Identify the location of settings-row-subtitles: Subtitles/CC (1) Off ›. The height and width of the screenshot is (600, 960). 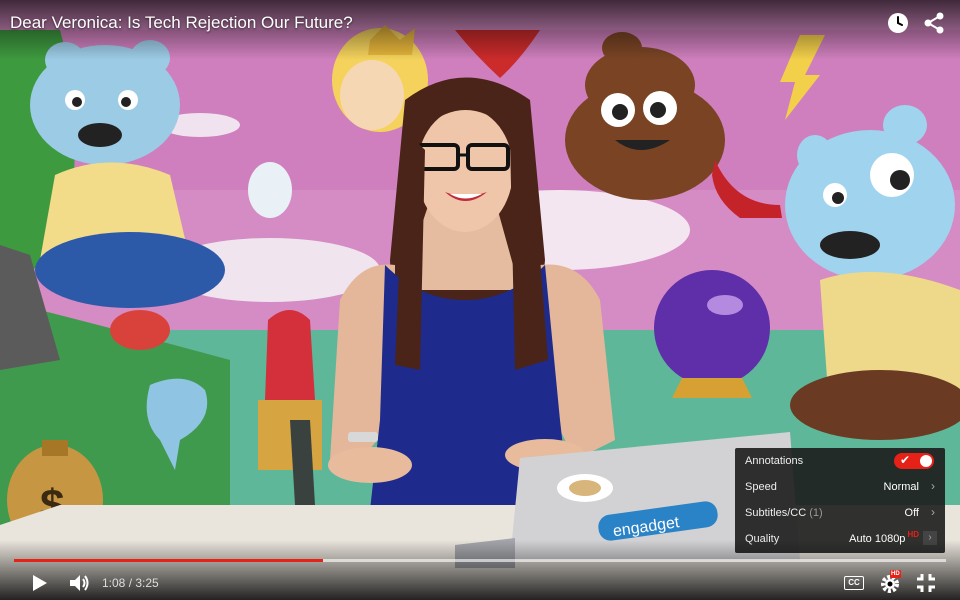
(840, 513).